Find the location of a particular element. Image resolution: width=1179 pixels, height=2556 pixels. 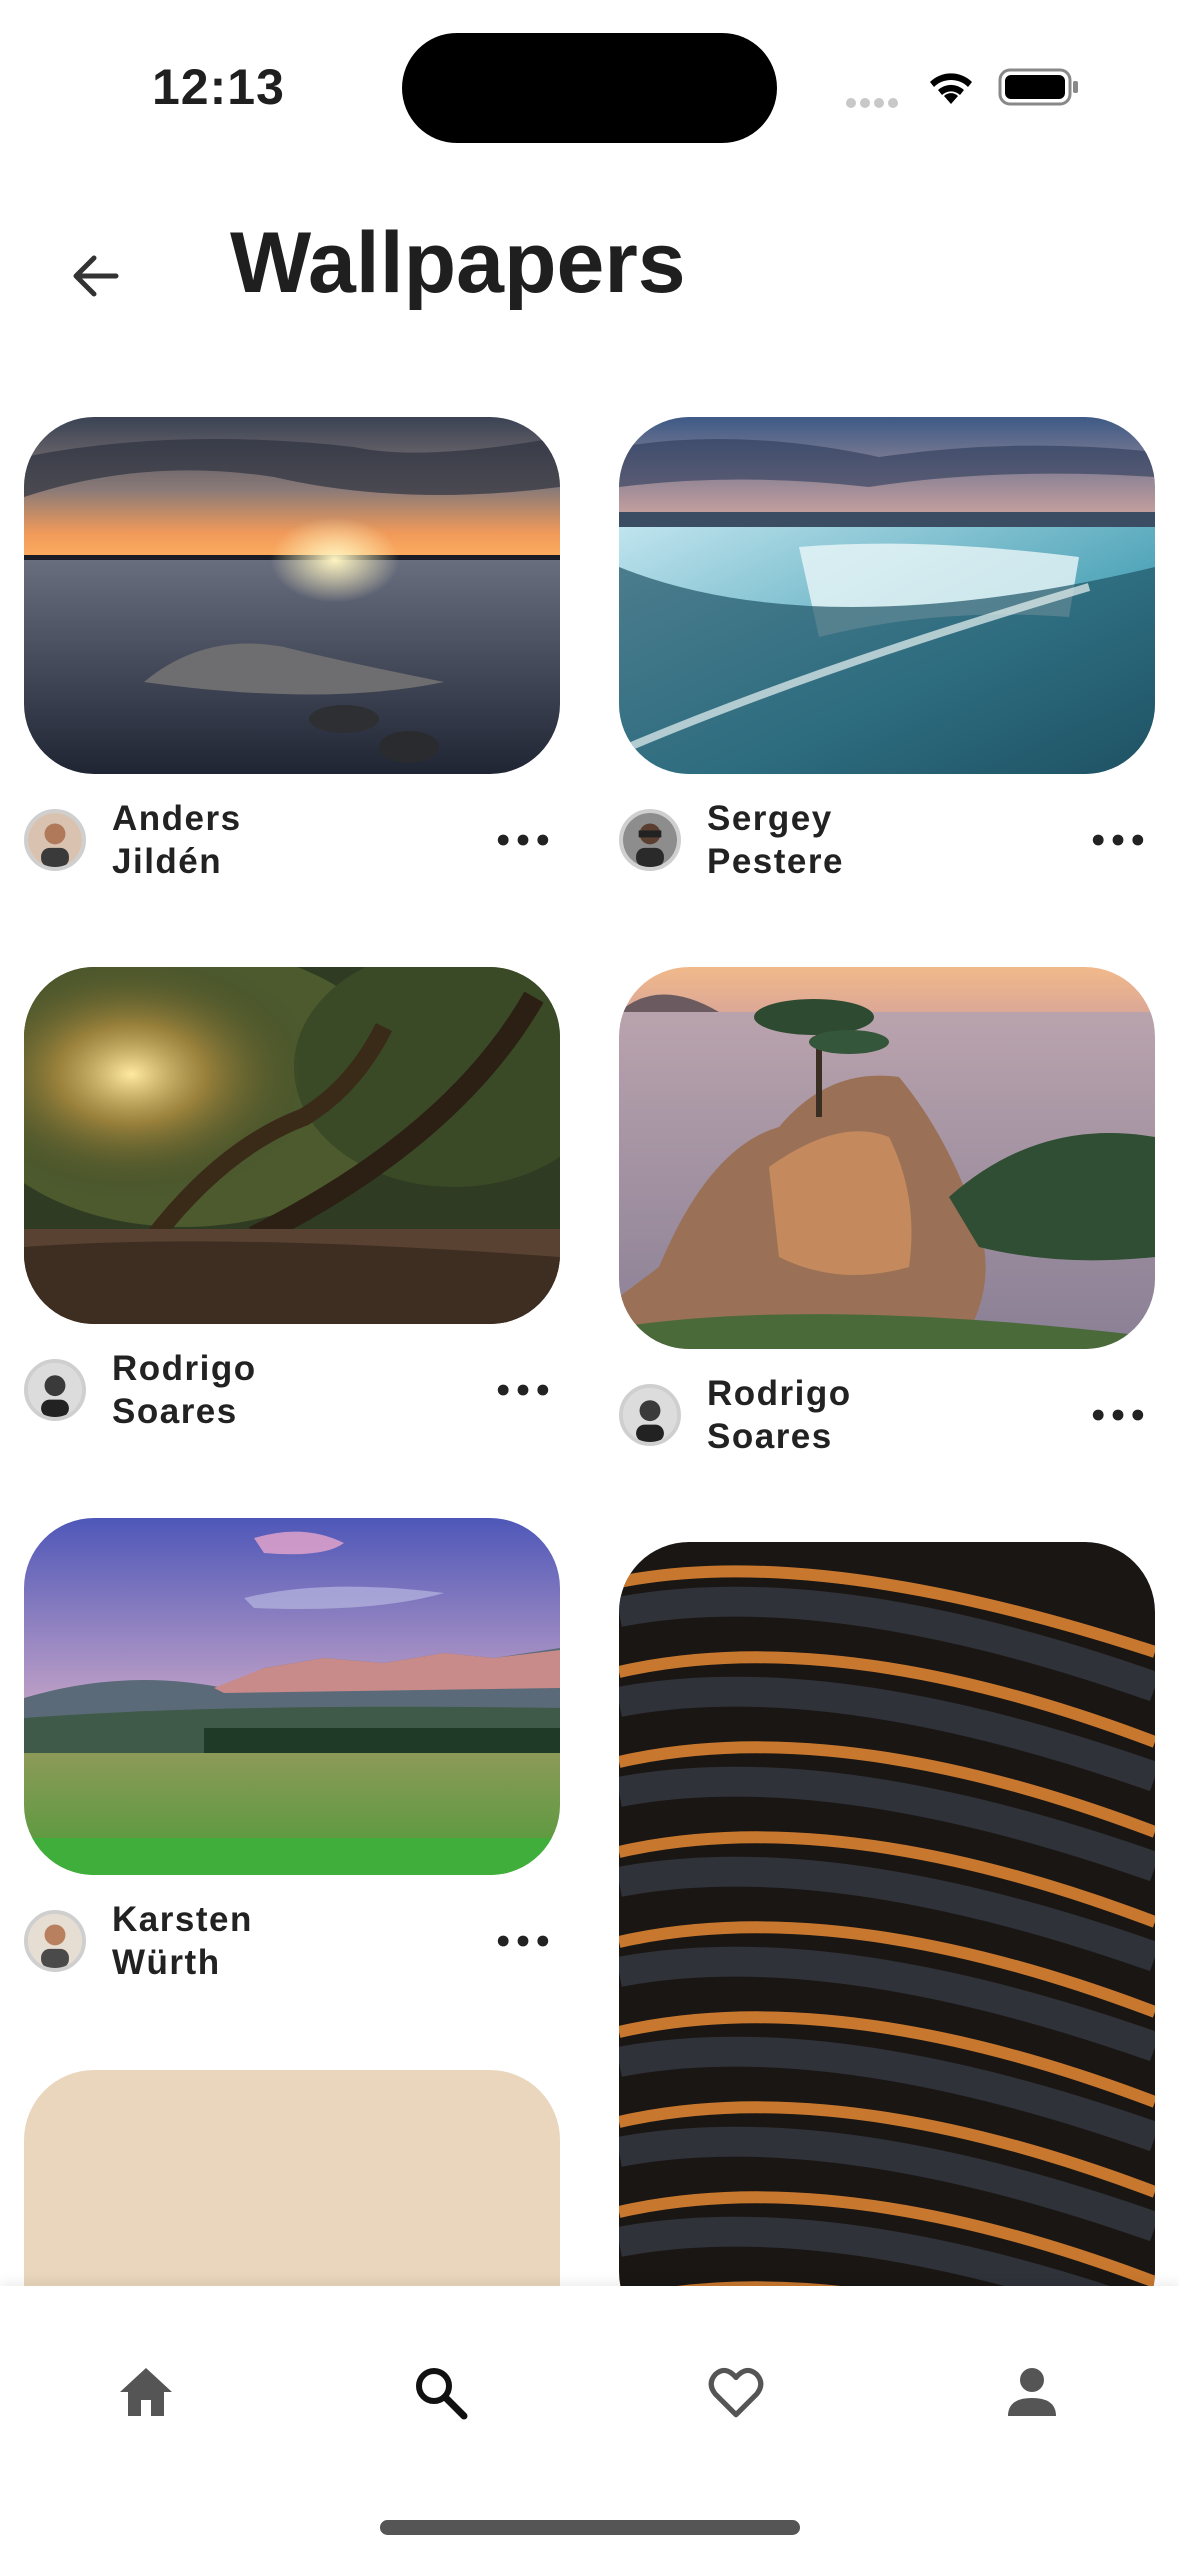

arrow-left-icon is located at coordinates (96, 276).